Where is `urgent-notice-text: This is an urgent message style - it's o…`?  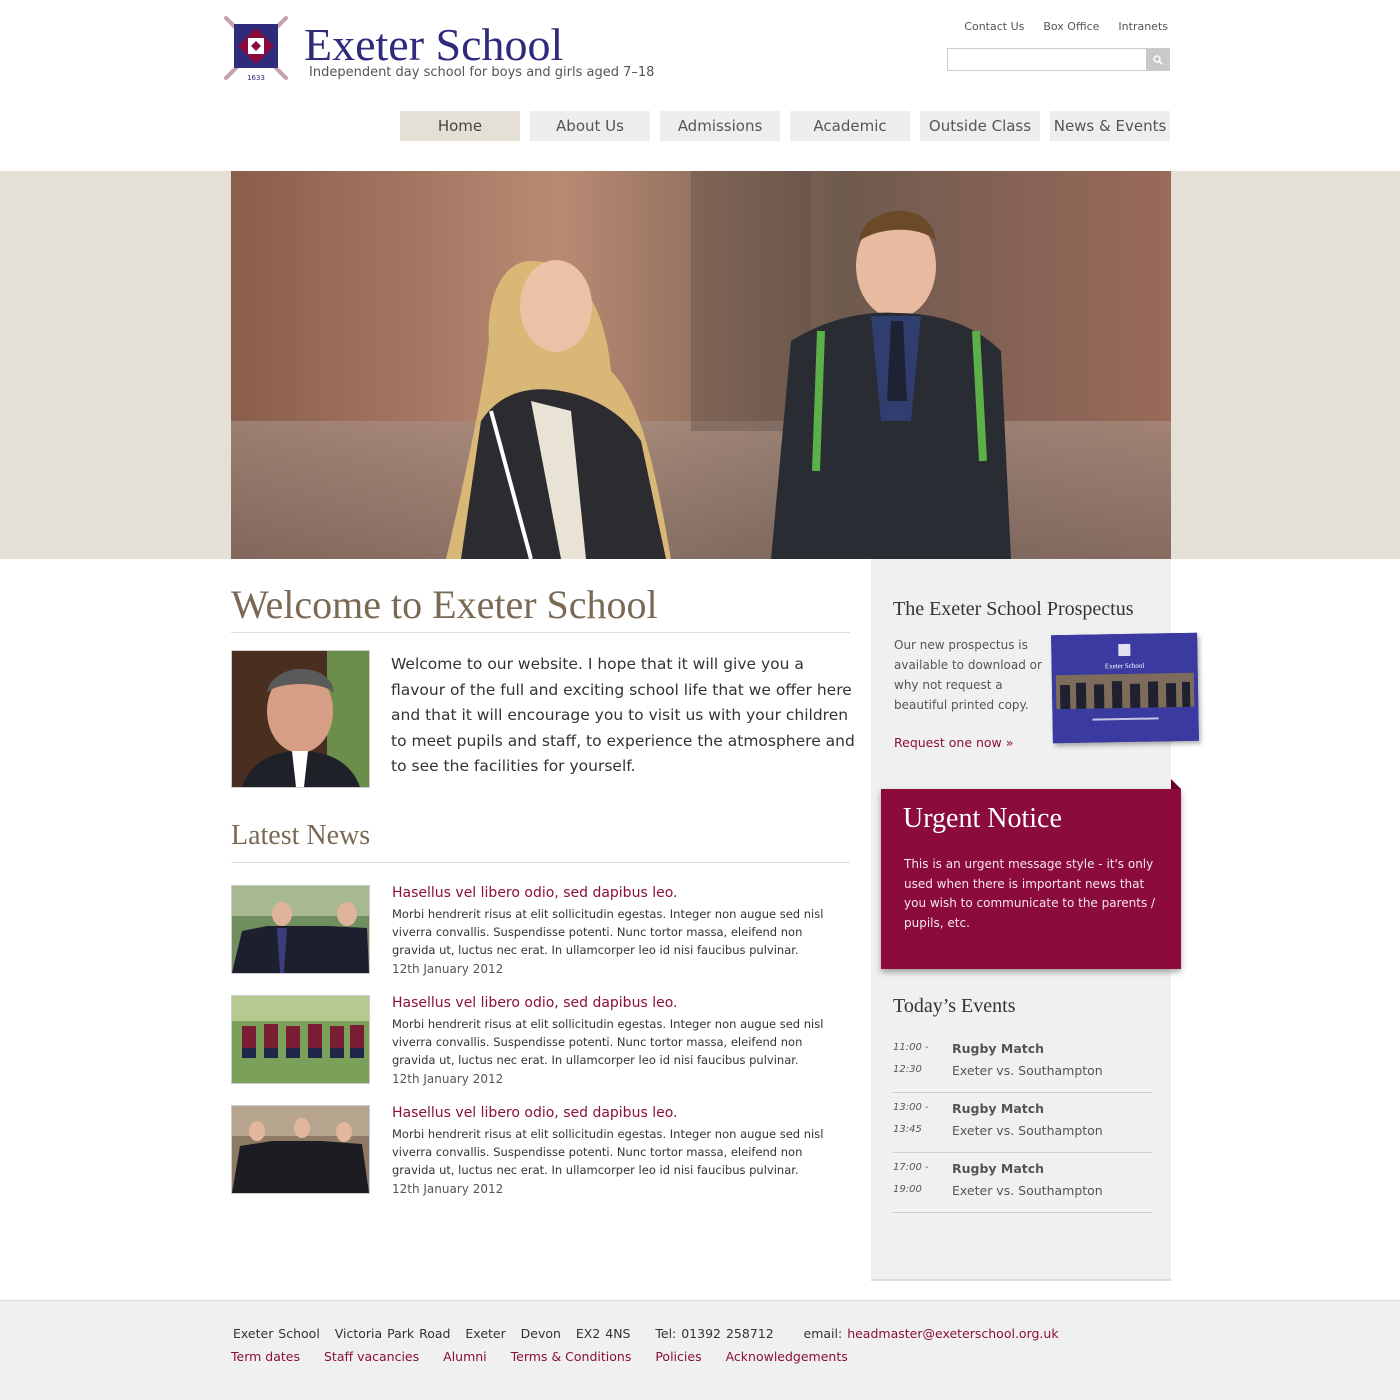 urgent-notice-text: This is an urgent message style - it's o… is located at coordinates (1030, 893).